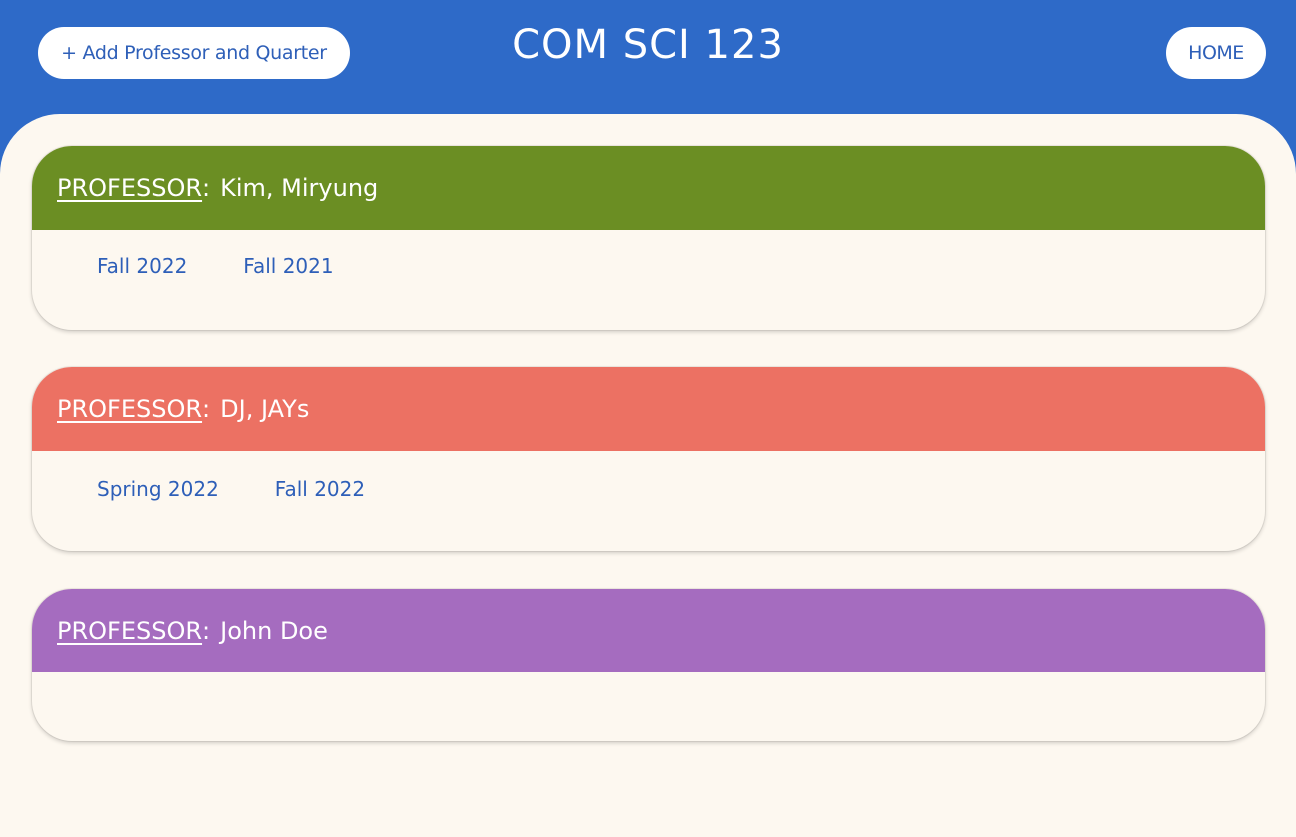 The width and height of the screenshot is (1296, 837). I want to click on page-title: COM SCI 123, so click(648, 45).